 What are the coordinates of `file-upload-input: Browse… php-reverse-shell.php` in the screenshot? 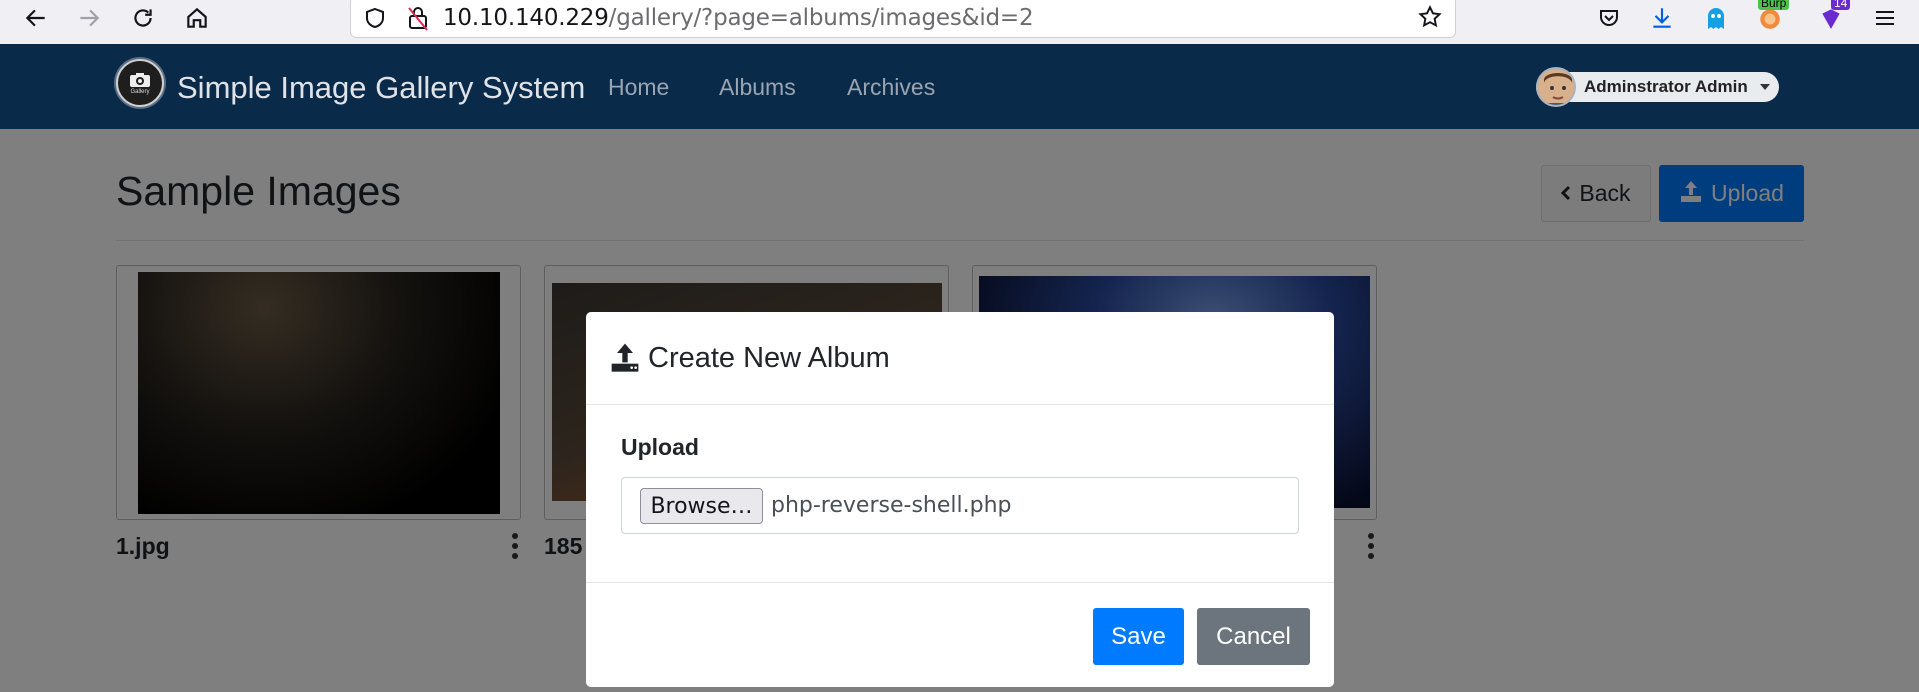 It's located at (960, 505).